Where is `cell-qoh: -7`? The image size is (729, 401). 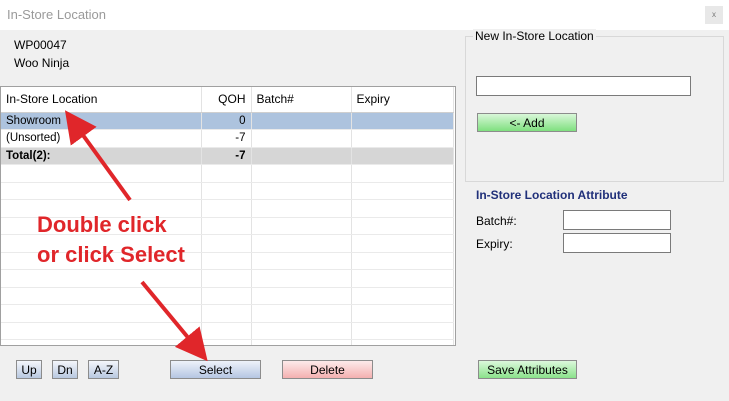
cell-qoh: -7 is located at coordinates (226, 138).